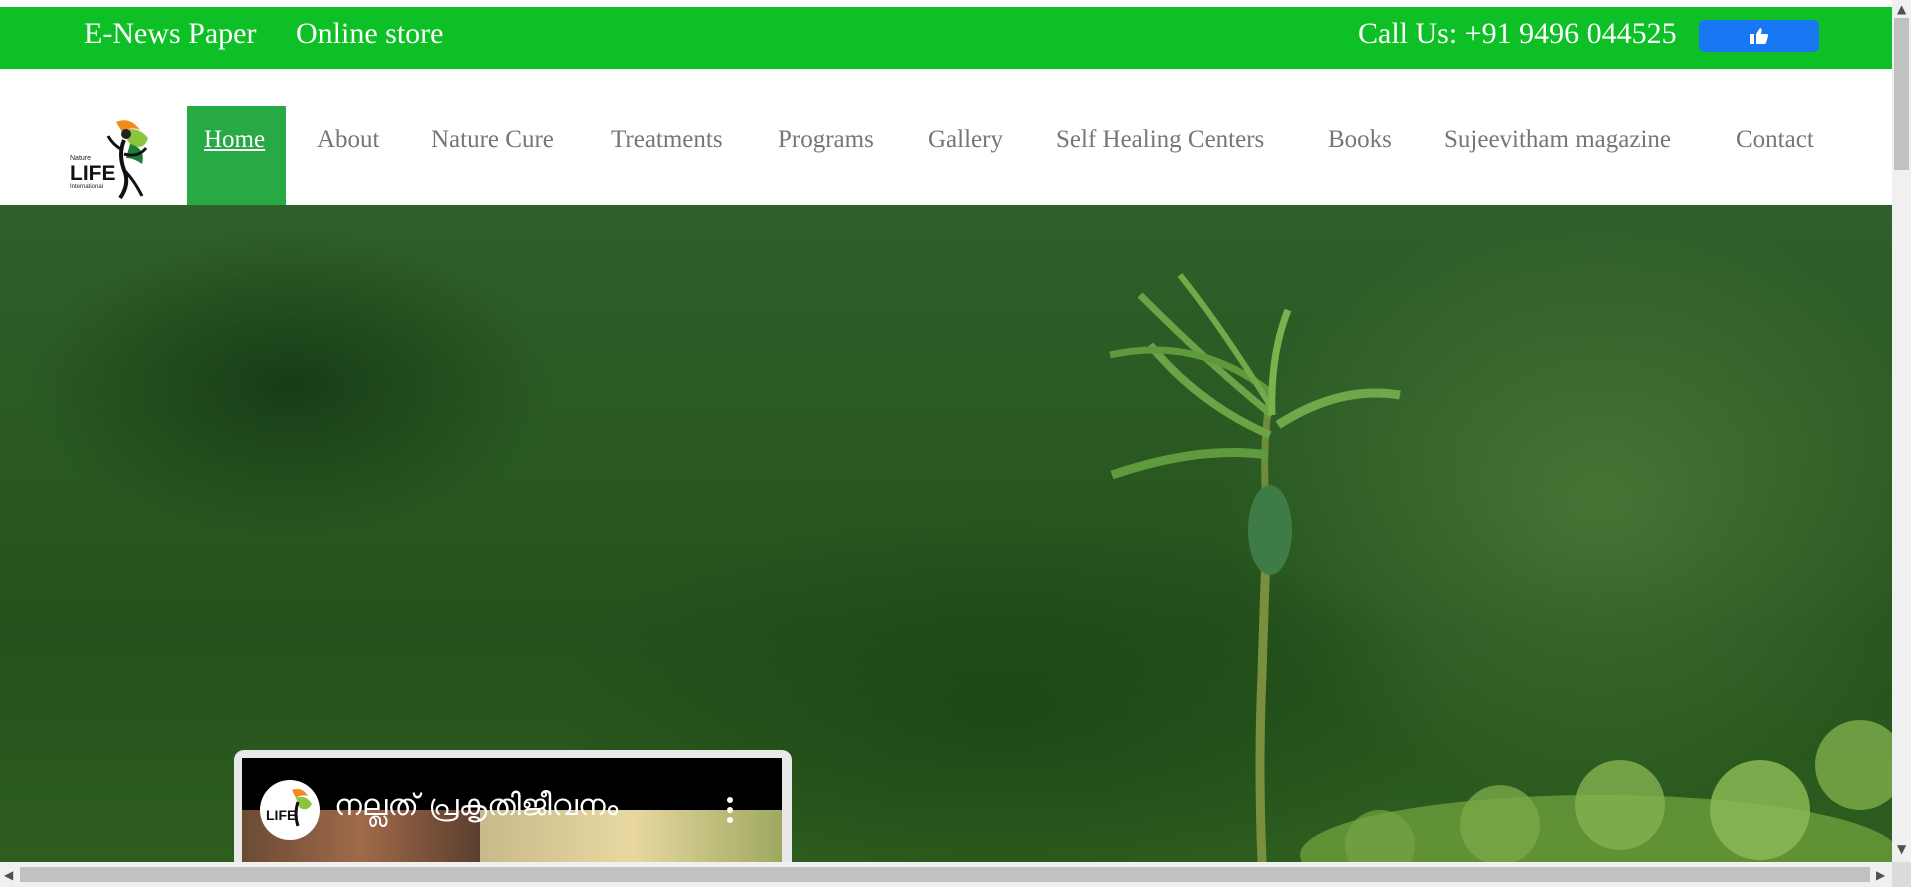 This screenshot has height=887, width=1911. Describe the element at coordinates (476, 805) in the screenshot. I see `video-title: നല്ലത് പ്രകൃതിജീവനം` at that location.